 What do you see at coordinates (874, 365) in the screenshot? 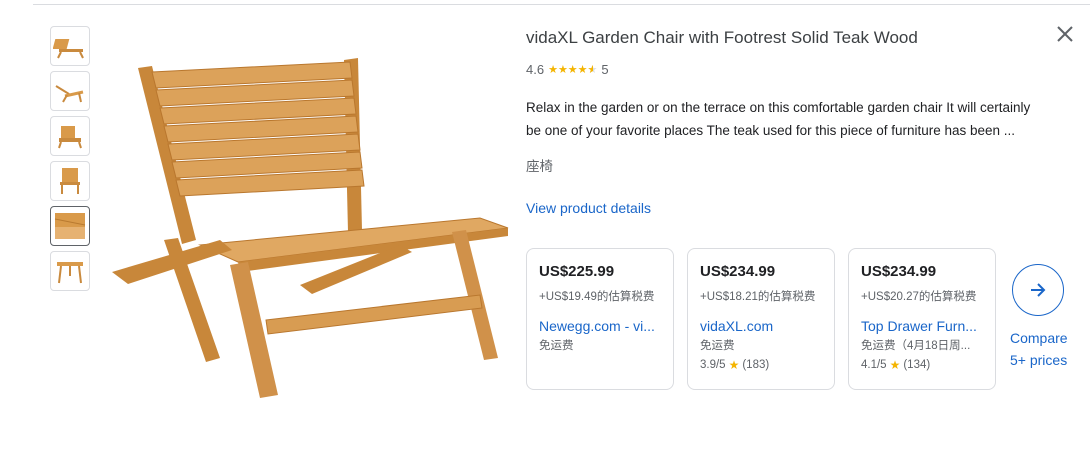
I see `seller-rating-value: 4.1/5` at bounding box center [874, 365].